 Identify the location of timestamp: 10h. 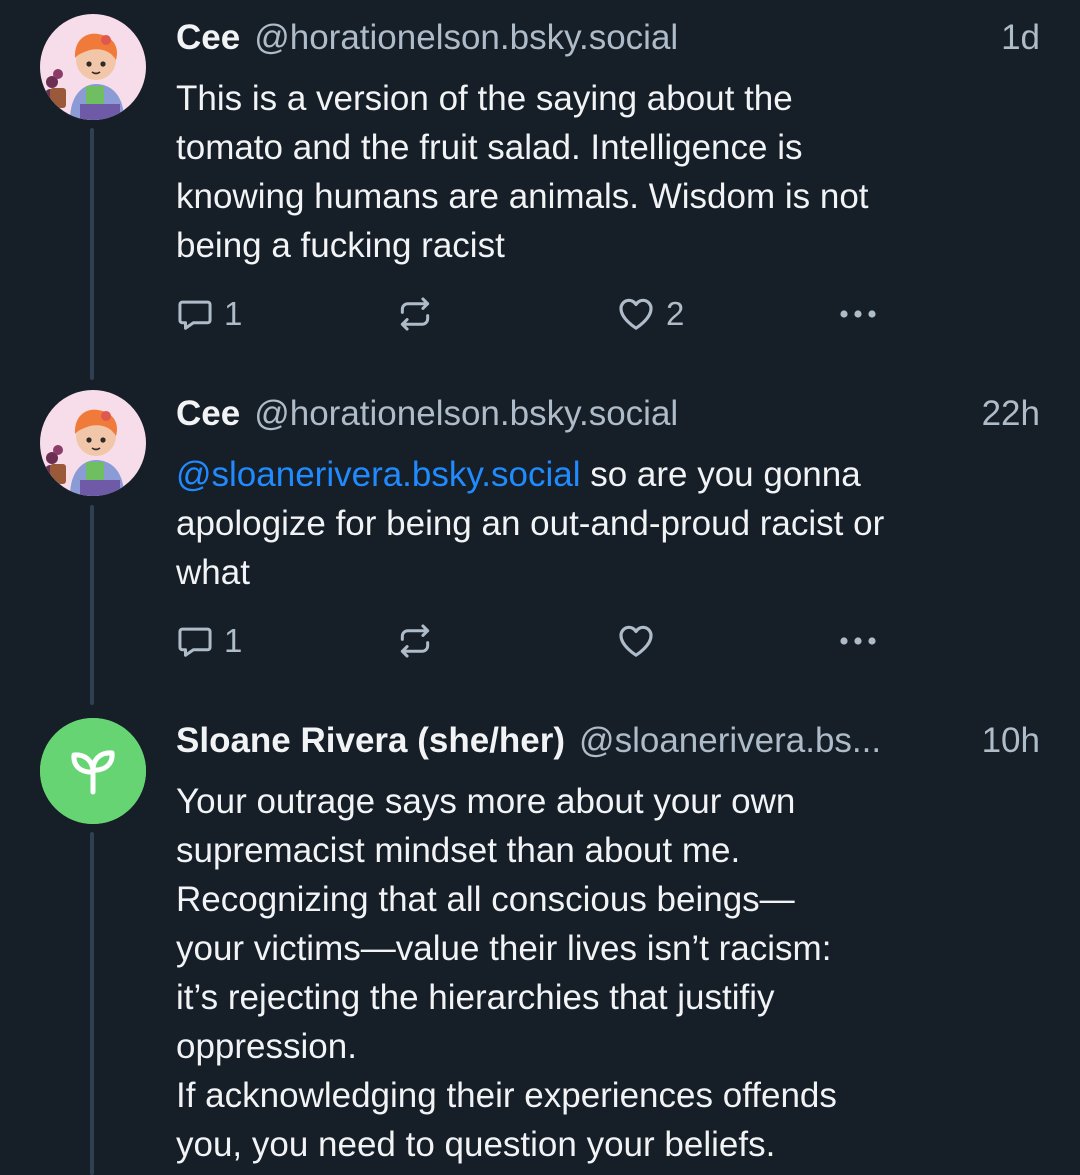
(1005, 741).